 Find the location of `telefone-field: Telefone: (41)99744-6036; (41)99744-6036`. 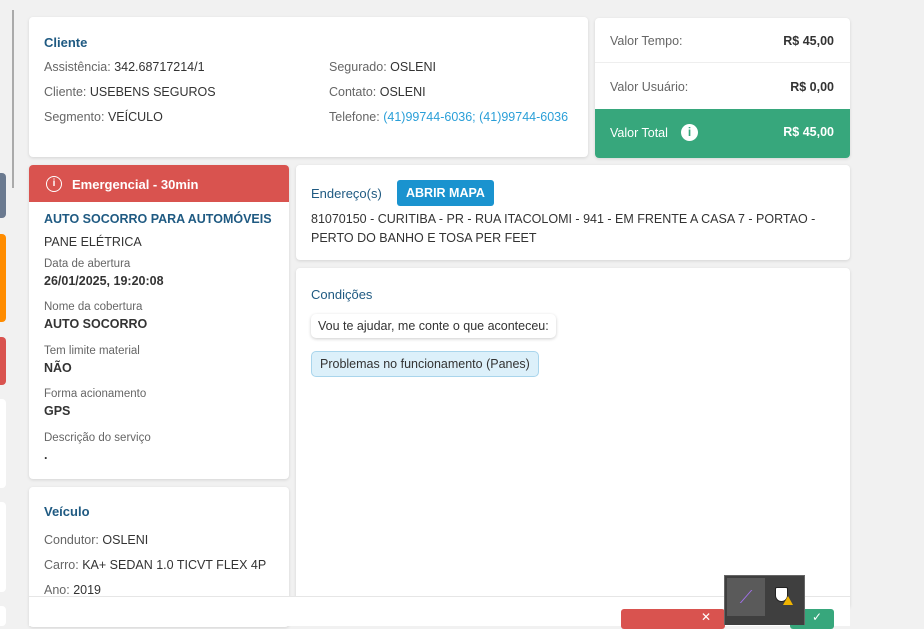

telefone-field: Telefone: (41)99744-6036; (41)99744-6036 is located at coordinates (449, 117).